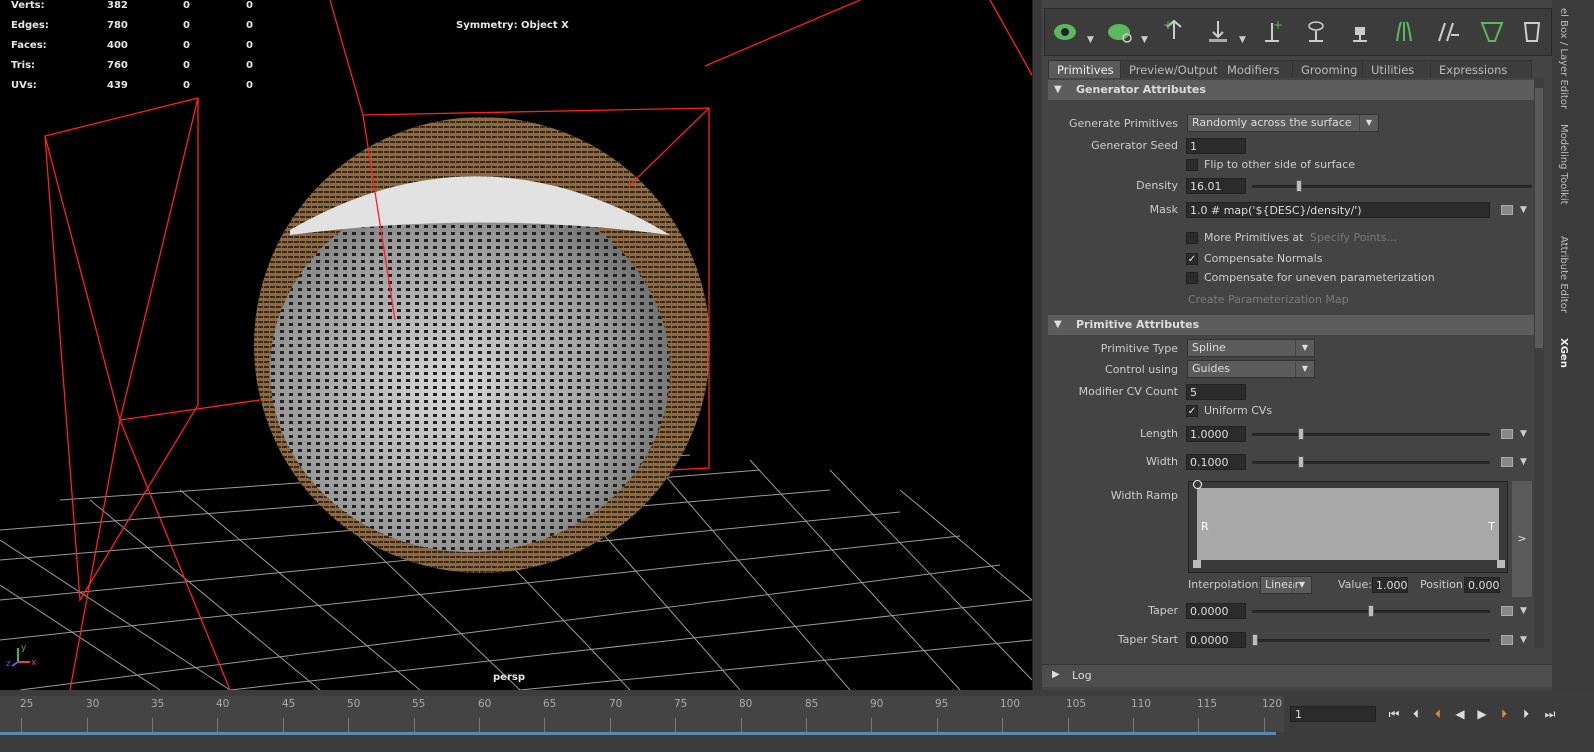 Image resolution: width=1594 pixels, height=752 pixels. Describe the element at coordinates (1550, 714) in the screenshot. I see `go-to-end-icon: ⏭` at that location.